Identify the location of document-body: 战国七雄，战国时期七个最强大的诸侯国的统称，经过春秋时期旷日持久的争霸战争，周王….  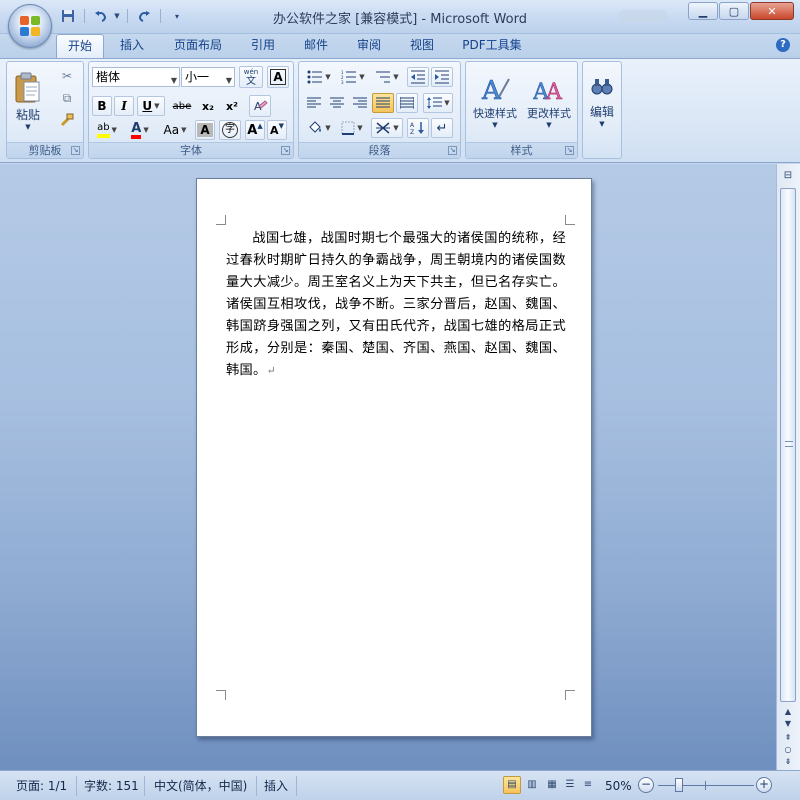
(396, 305).